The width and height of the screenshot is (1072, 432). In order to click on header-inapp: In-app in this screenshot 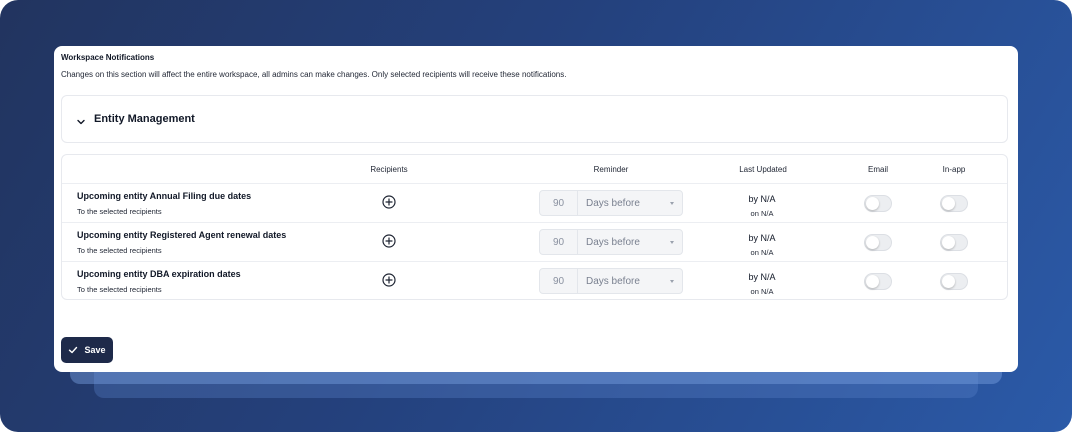, I will do `click(954, 169)`.